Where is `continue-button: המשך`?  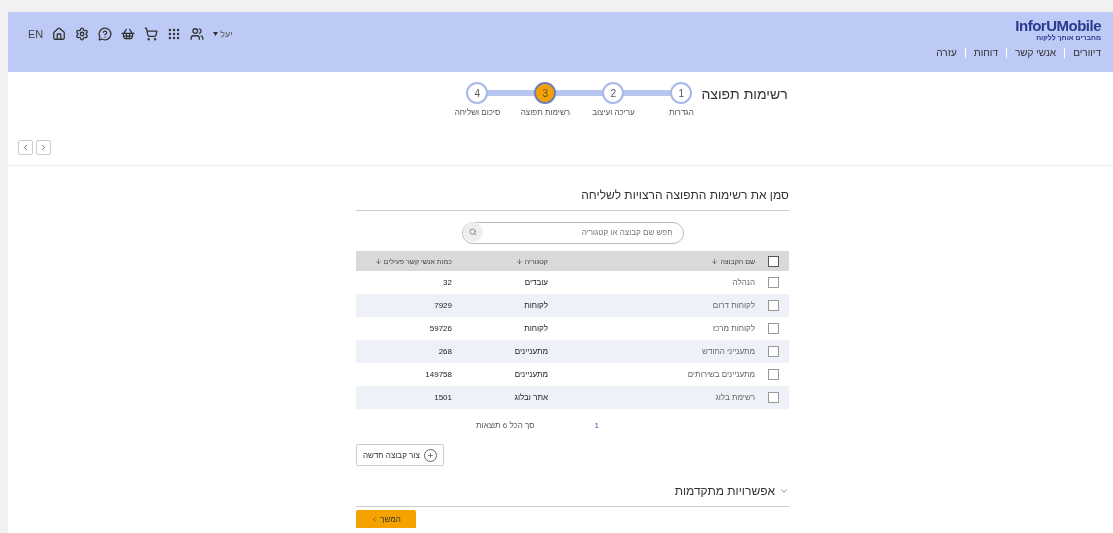 continue-button: המשך is located at coordinates (386, 519).